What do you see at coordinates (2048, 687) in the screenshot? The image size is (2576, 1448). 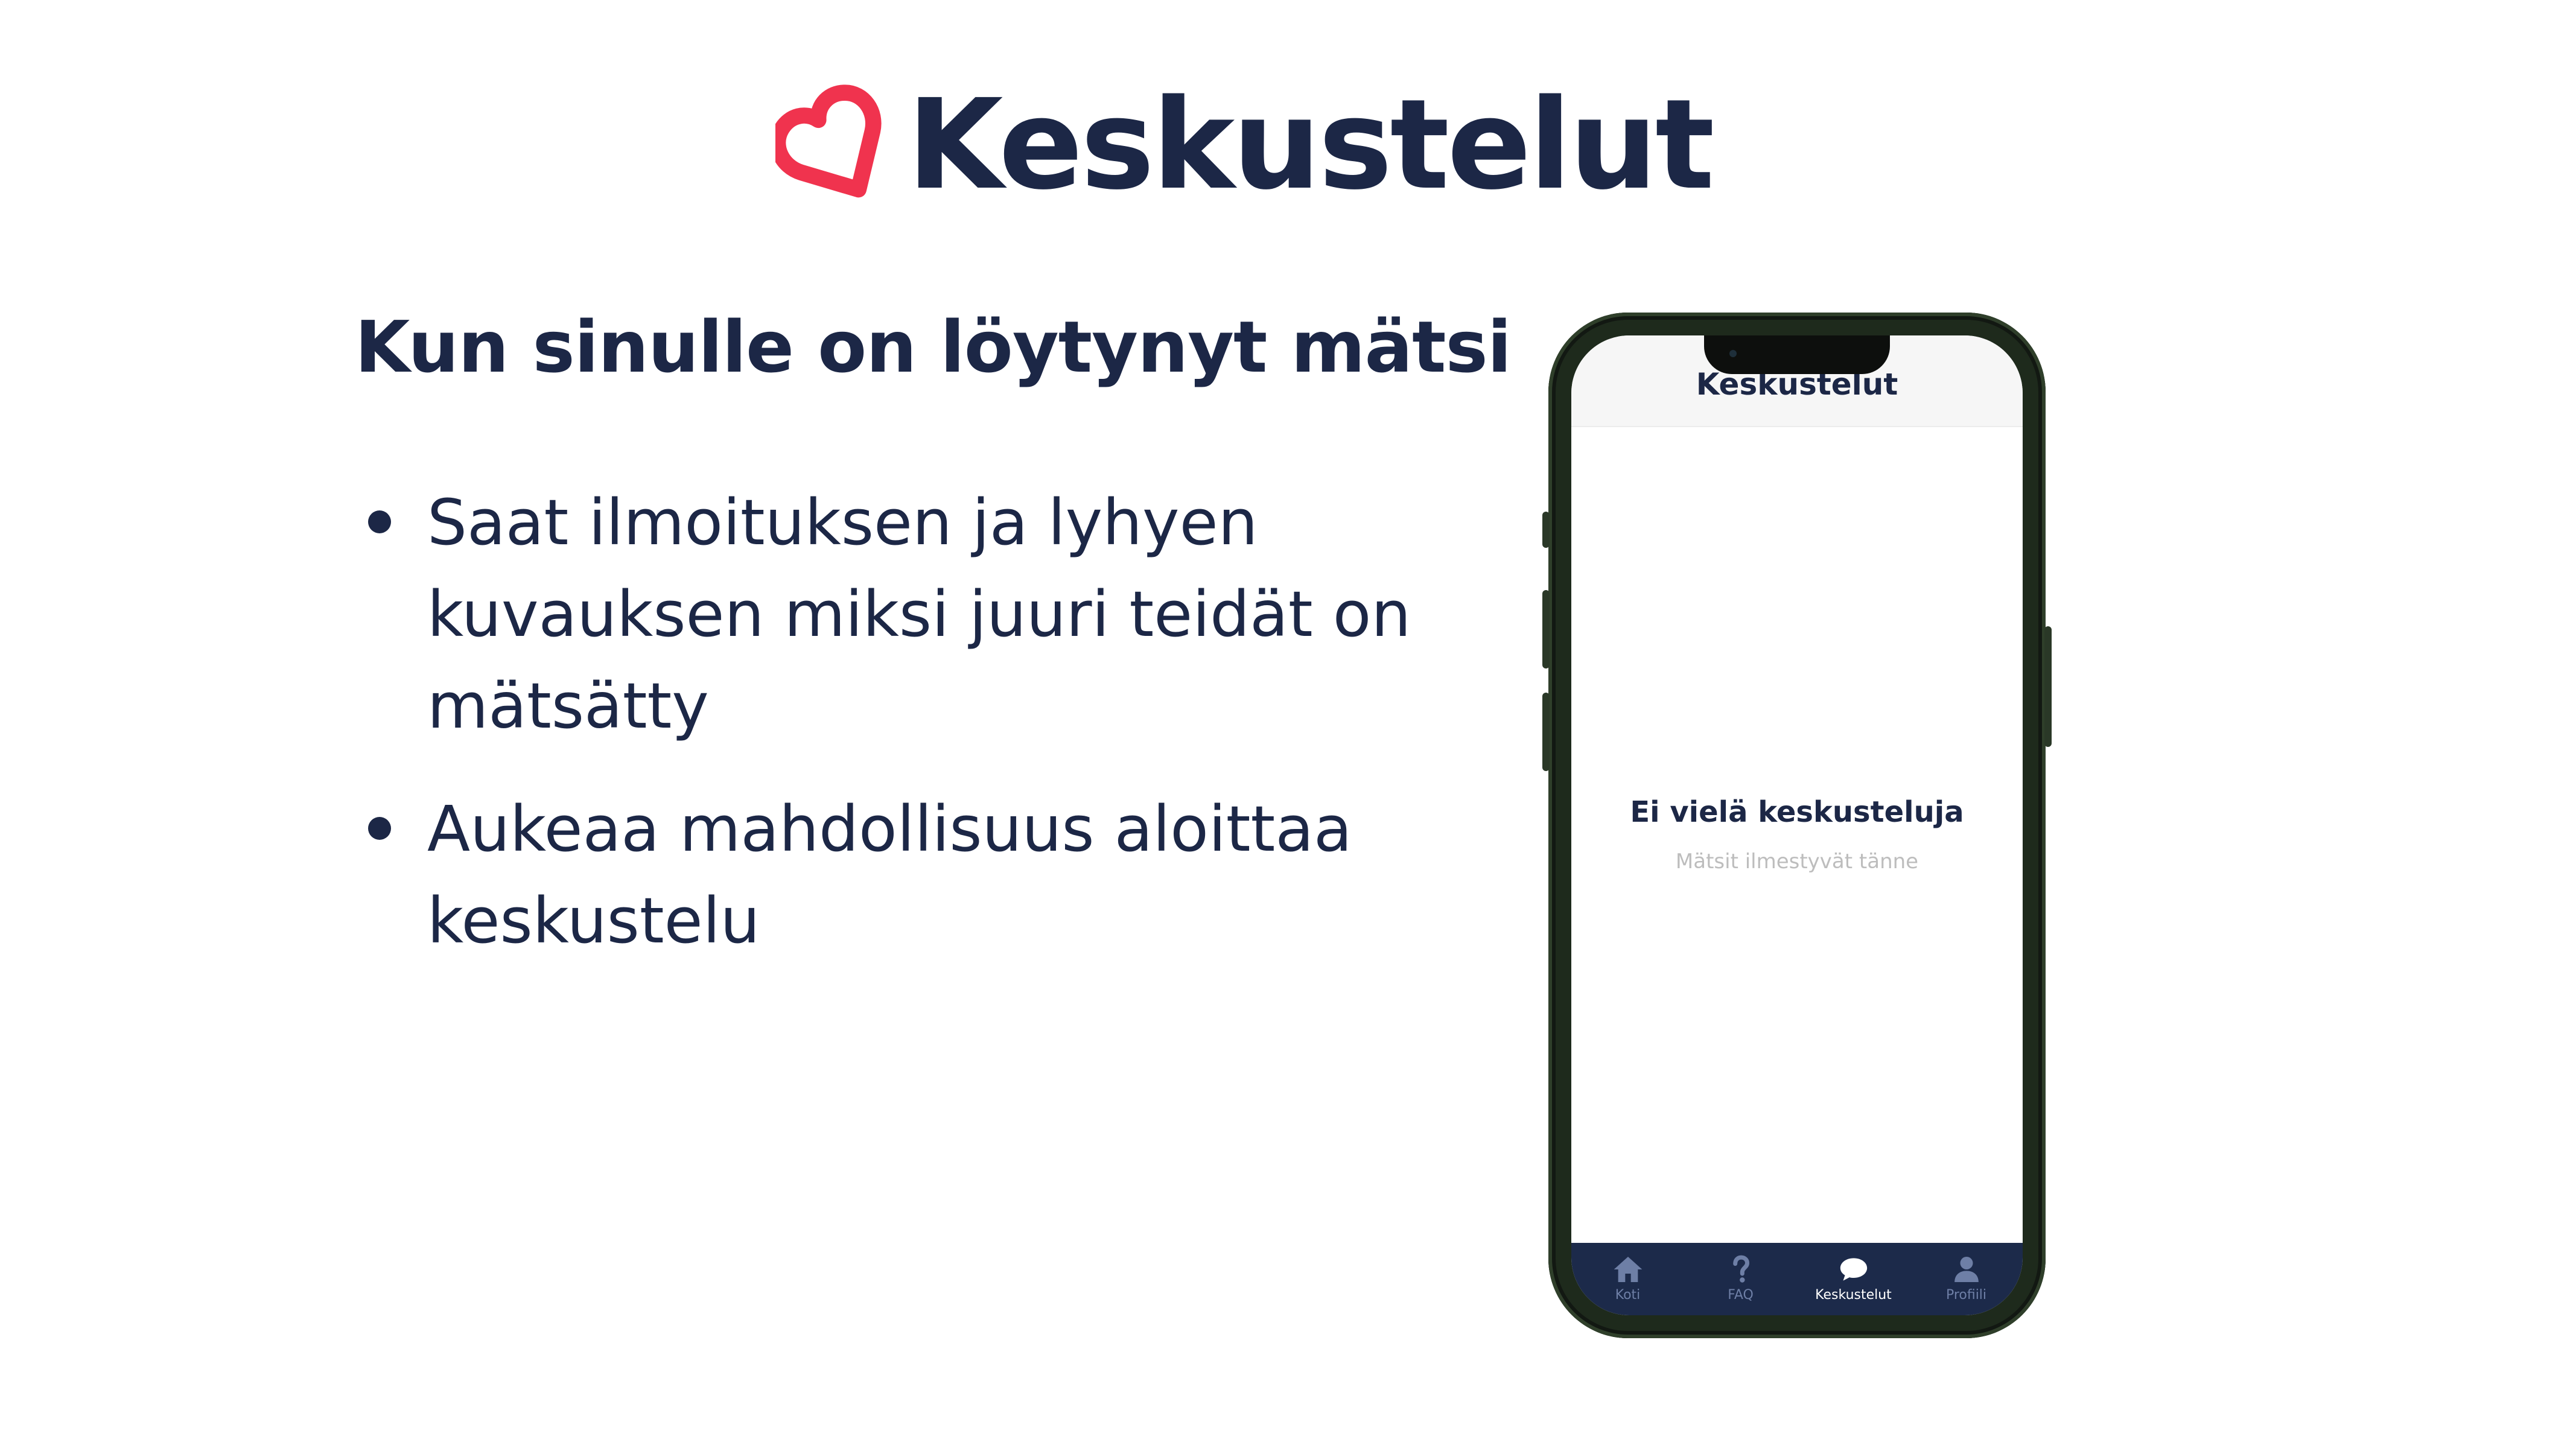 I see `phone-power-button` at bounding box center [2048, 687].